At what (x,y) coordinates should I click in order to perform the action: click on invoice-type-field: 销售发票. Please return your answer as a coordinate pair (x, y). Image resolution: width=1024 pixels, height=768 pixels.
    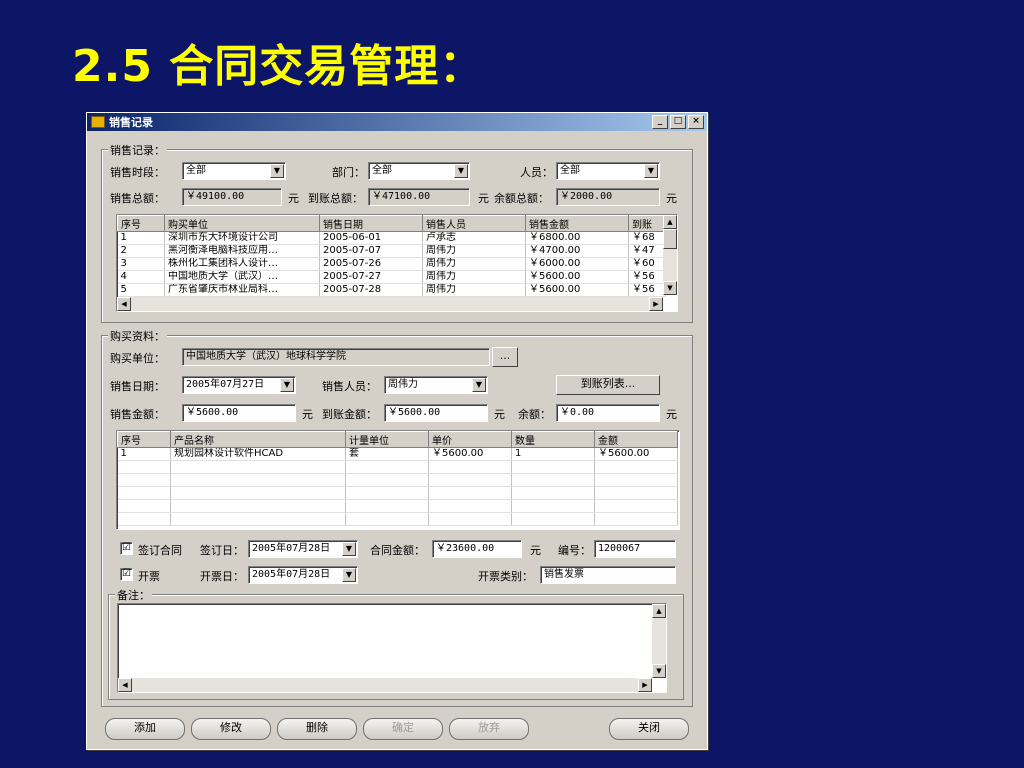
    Looking at the image, I should click on (608, 575).